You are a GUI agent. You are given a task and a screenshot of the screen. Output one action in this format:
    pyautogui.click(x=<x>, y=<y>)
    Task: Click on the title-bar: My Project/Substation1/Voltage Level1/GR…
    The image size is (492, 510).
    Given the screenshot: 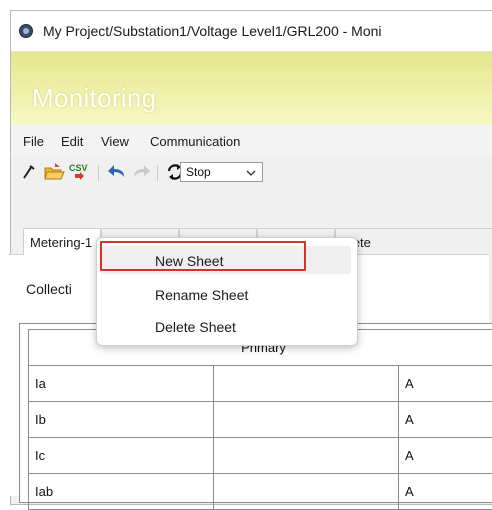 What is the action you would take?
    pyautogui.click(x=251, y=31)
    